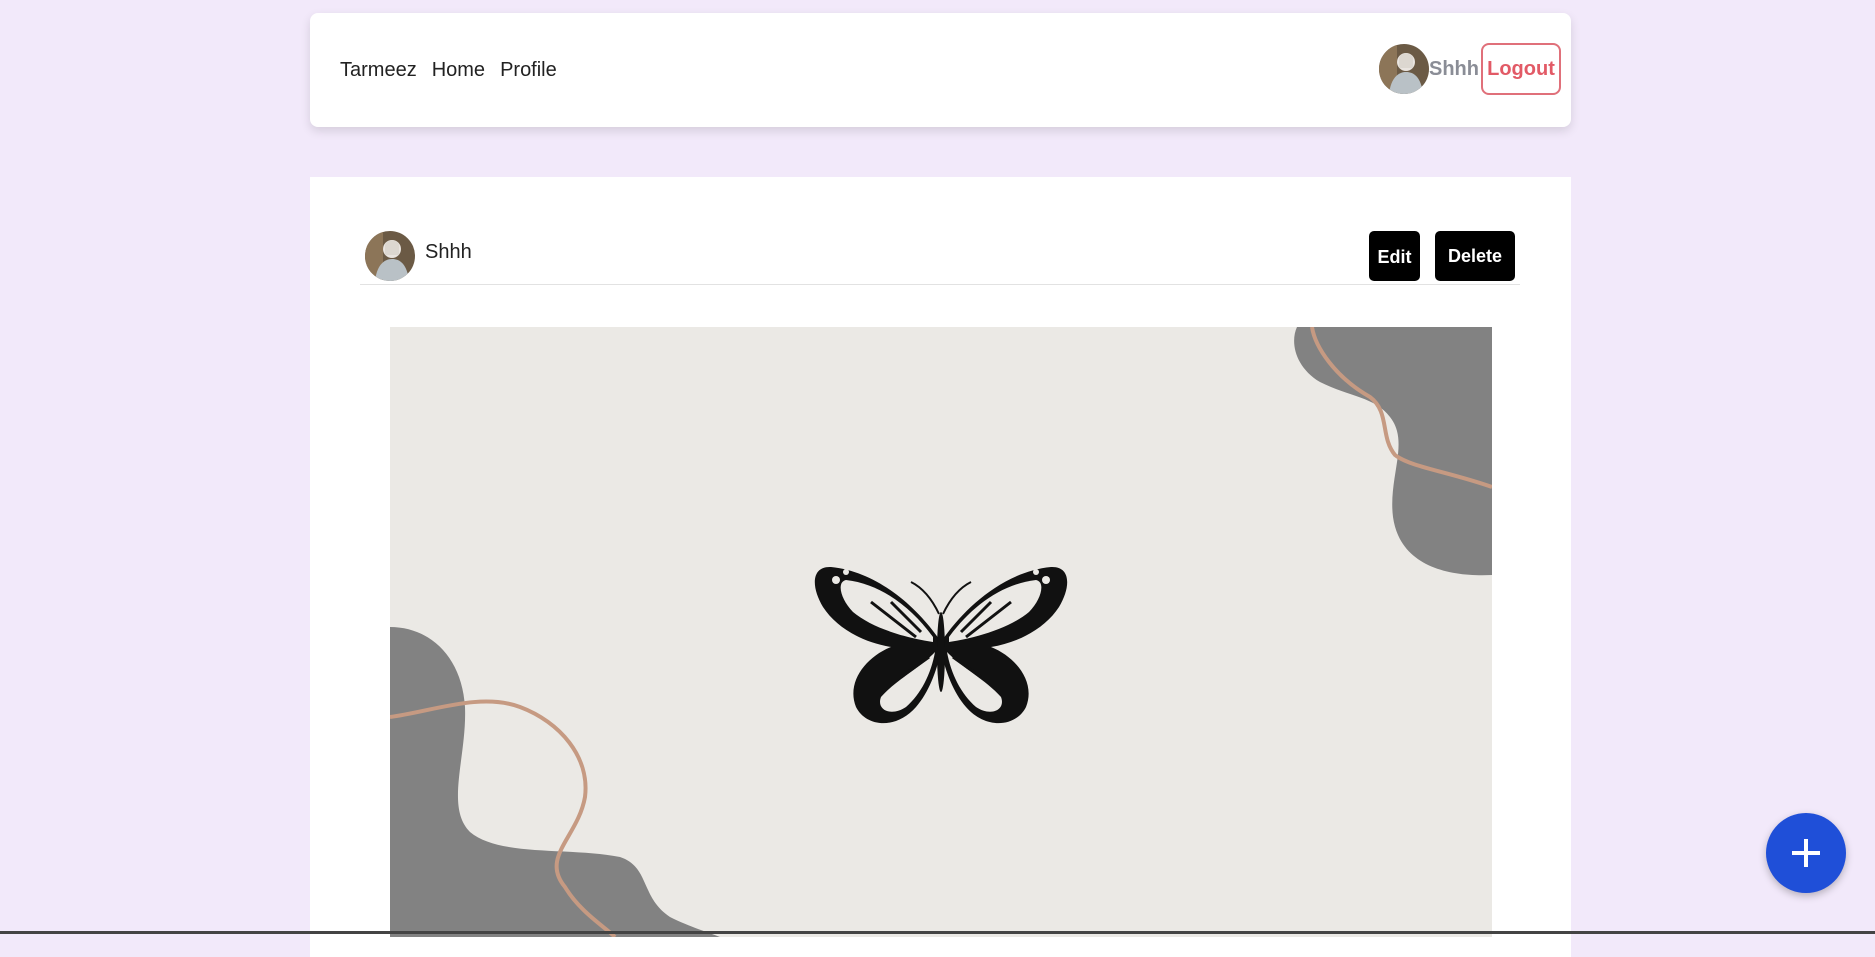 The image size is (1875, 957). Describe the element at coordinates (1394, 256) in the screenshot. I see `edit-button: Edit` at that location.